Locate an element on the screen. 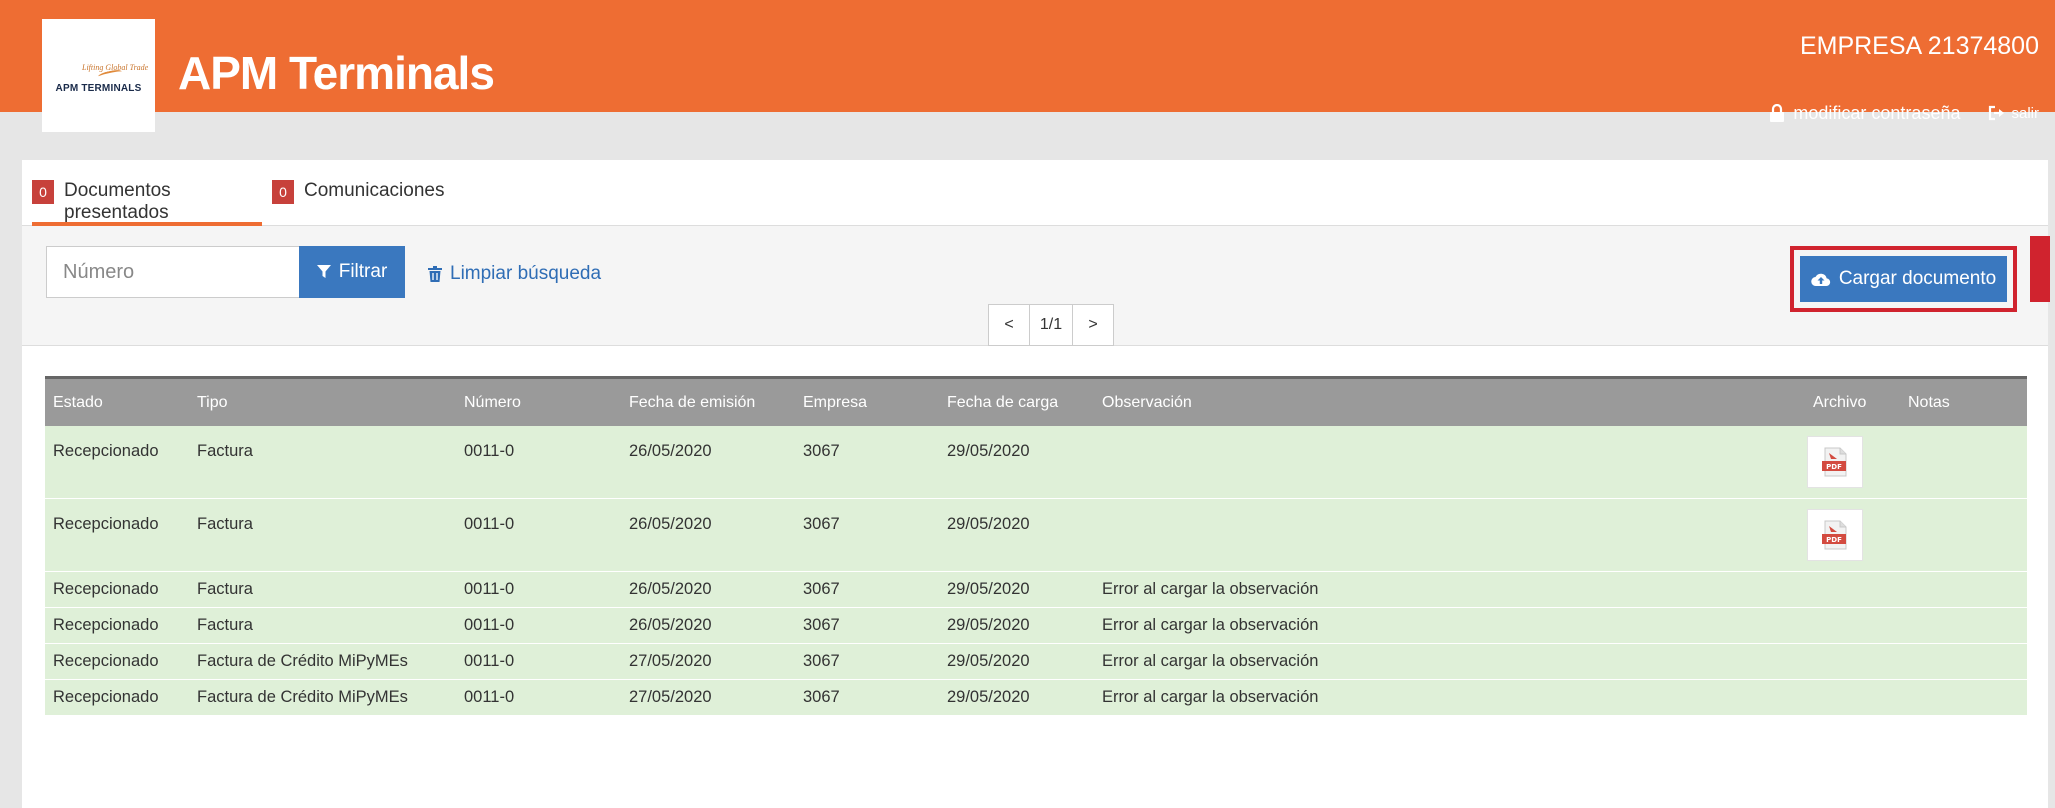 The height and width of the screenshot is (808, 2055). change-password-link: modificar contraseña is located at coordinates (1864, 113).